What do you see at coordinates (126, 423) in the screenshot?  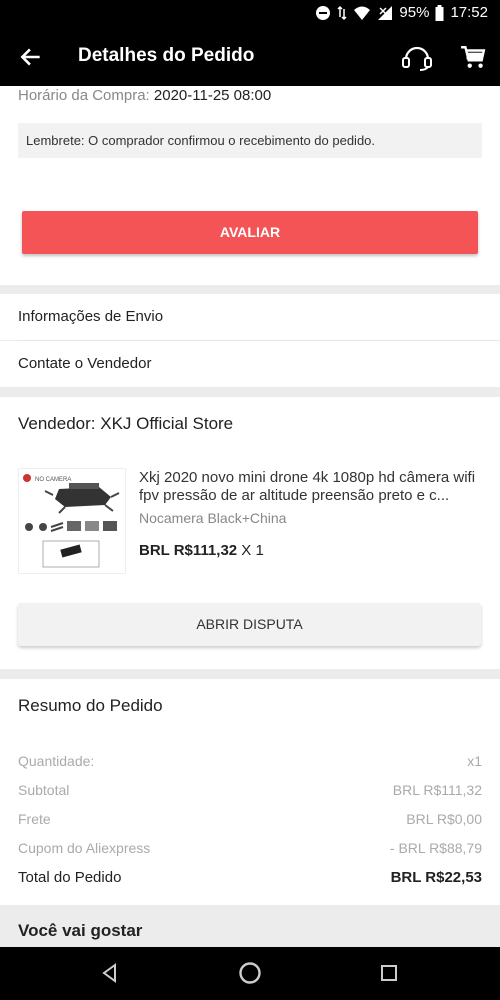 I see `seller-name: Vendedor: XKJ Official Store` at bounding box center [126, 423].